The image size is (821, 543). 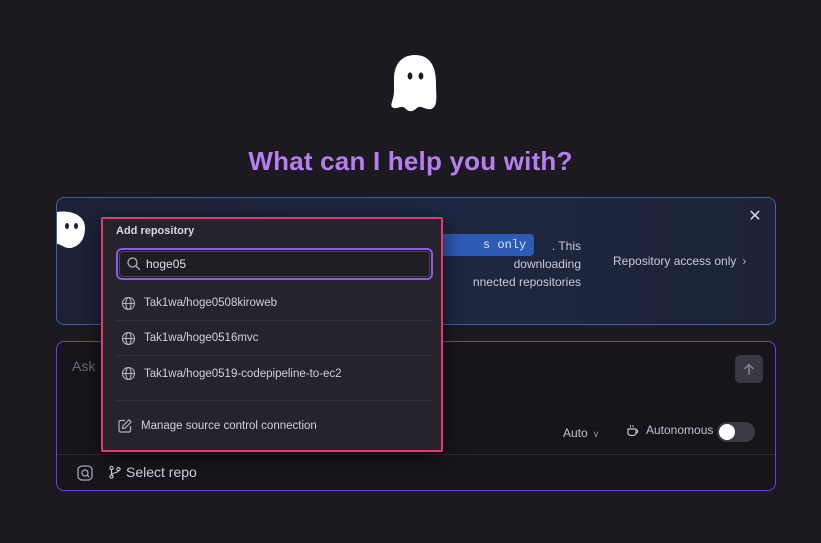 I want to click on ghost-icon, so click(x=71, y=229).